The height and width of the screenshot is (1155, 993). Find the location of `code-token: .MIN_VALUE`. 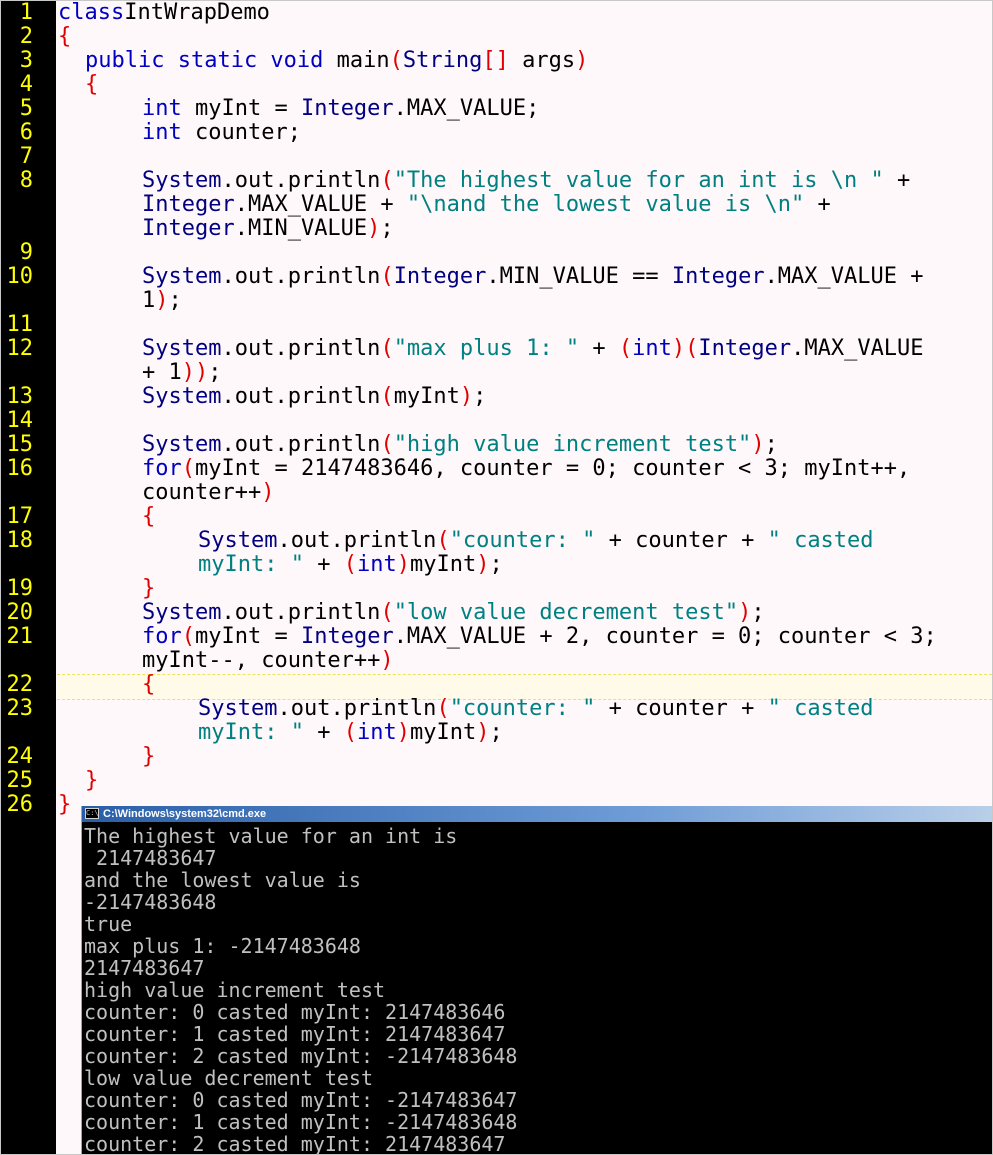

code-token: .MIN_VALUE is located at coordinates (301, 228).